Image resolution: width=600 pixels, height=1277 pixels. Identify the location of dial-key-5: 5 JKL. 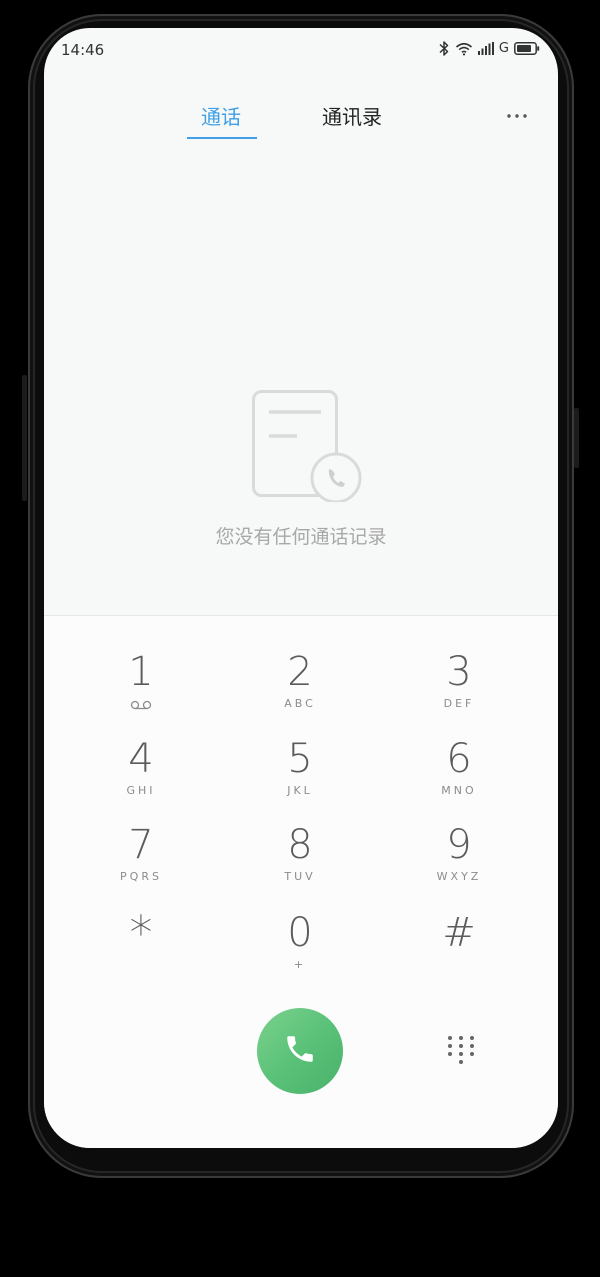
(300, 776).